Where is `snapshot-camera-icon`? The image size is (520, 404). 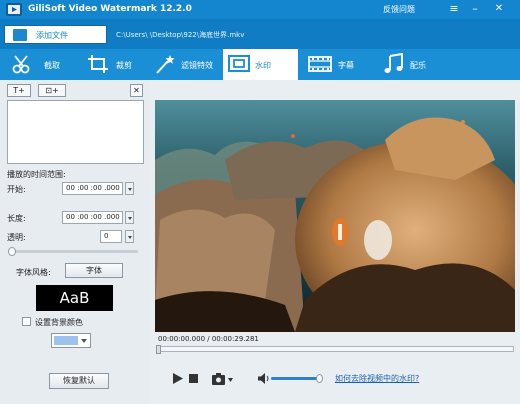
snapshot-camera-icon is located at coordinates (223, 379).